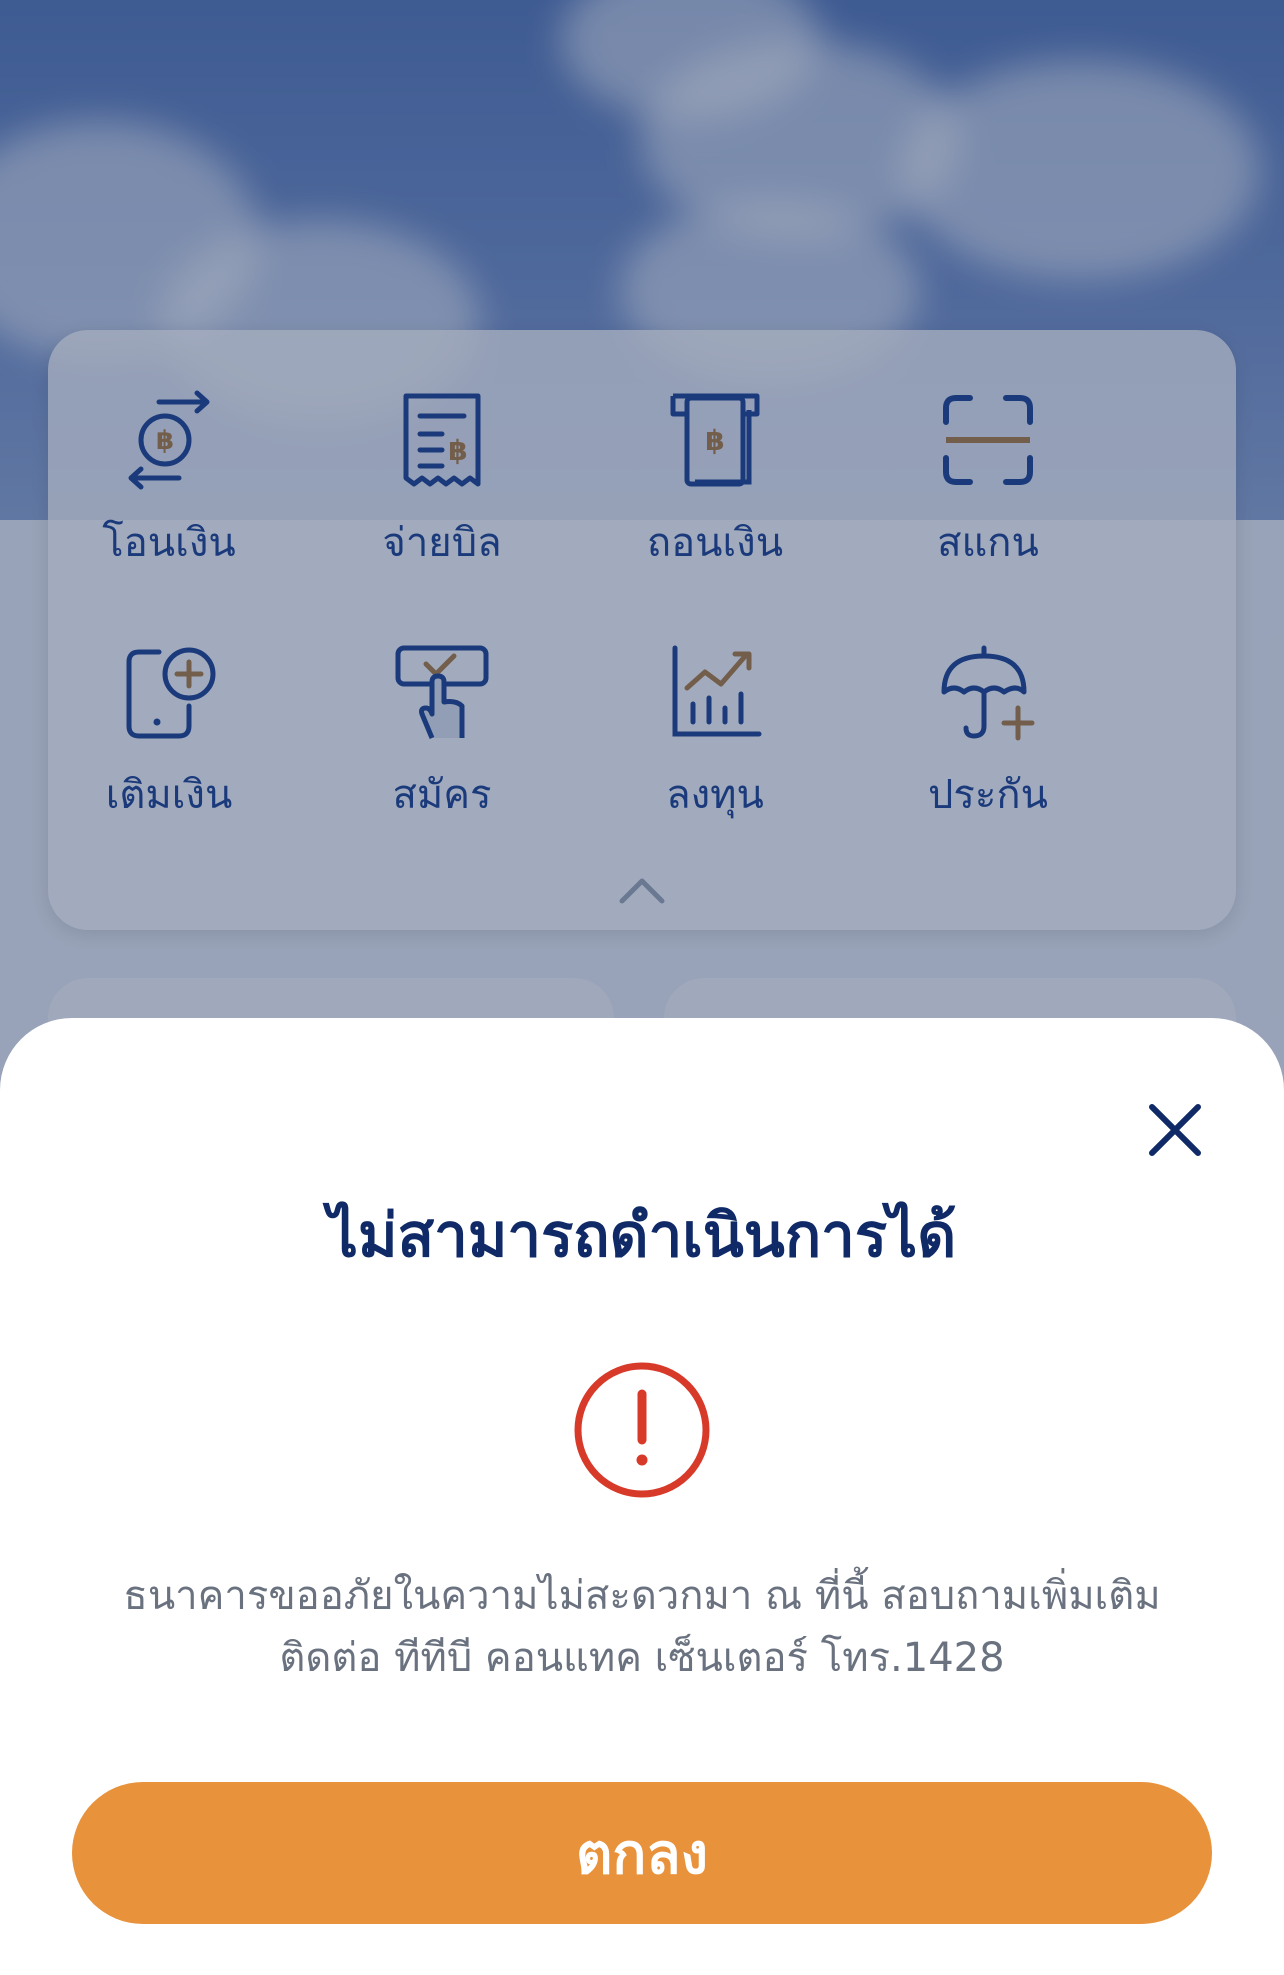 This screenshot has height=1975, width=1284. Describe the element at coordinates (642, 1430) in the screenshot. I see `alert-icon` at that location.